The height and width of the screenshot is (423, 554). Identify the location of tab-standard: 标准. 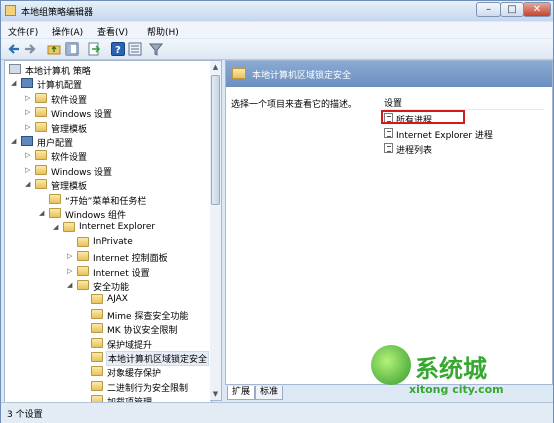
(269, 393).